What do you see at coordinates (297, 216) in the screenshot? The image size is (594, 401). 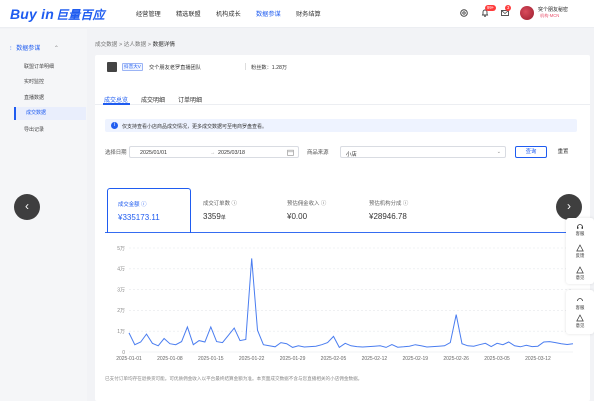 I see `metric-value: ¥0.00` at bounding box center [297, 216].